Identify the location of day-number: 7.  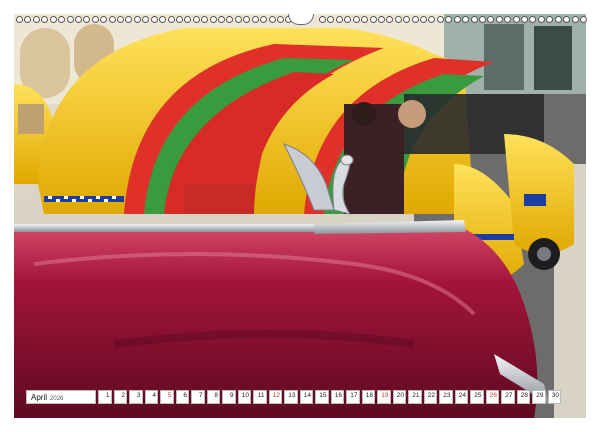
(200, 395).